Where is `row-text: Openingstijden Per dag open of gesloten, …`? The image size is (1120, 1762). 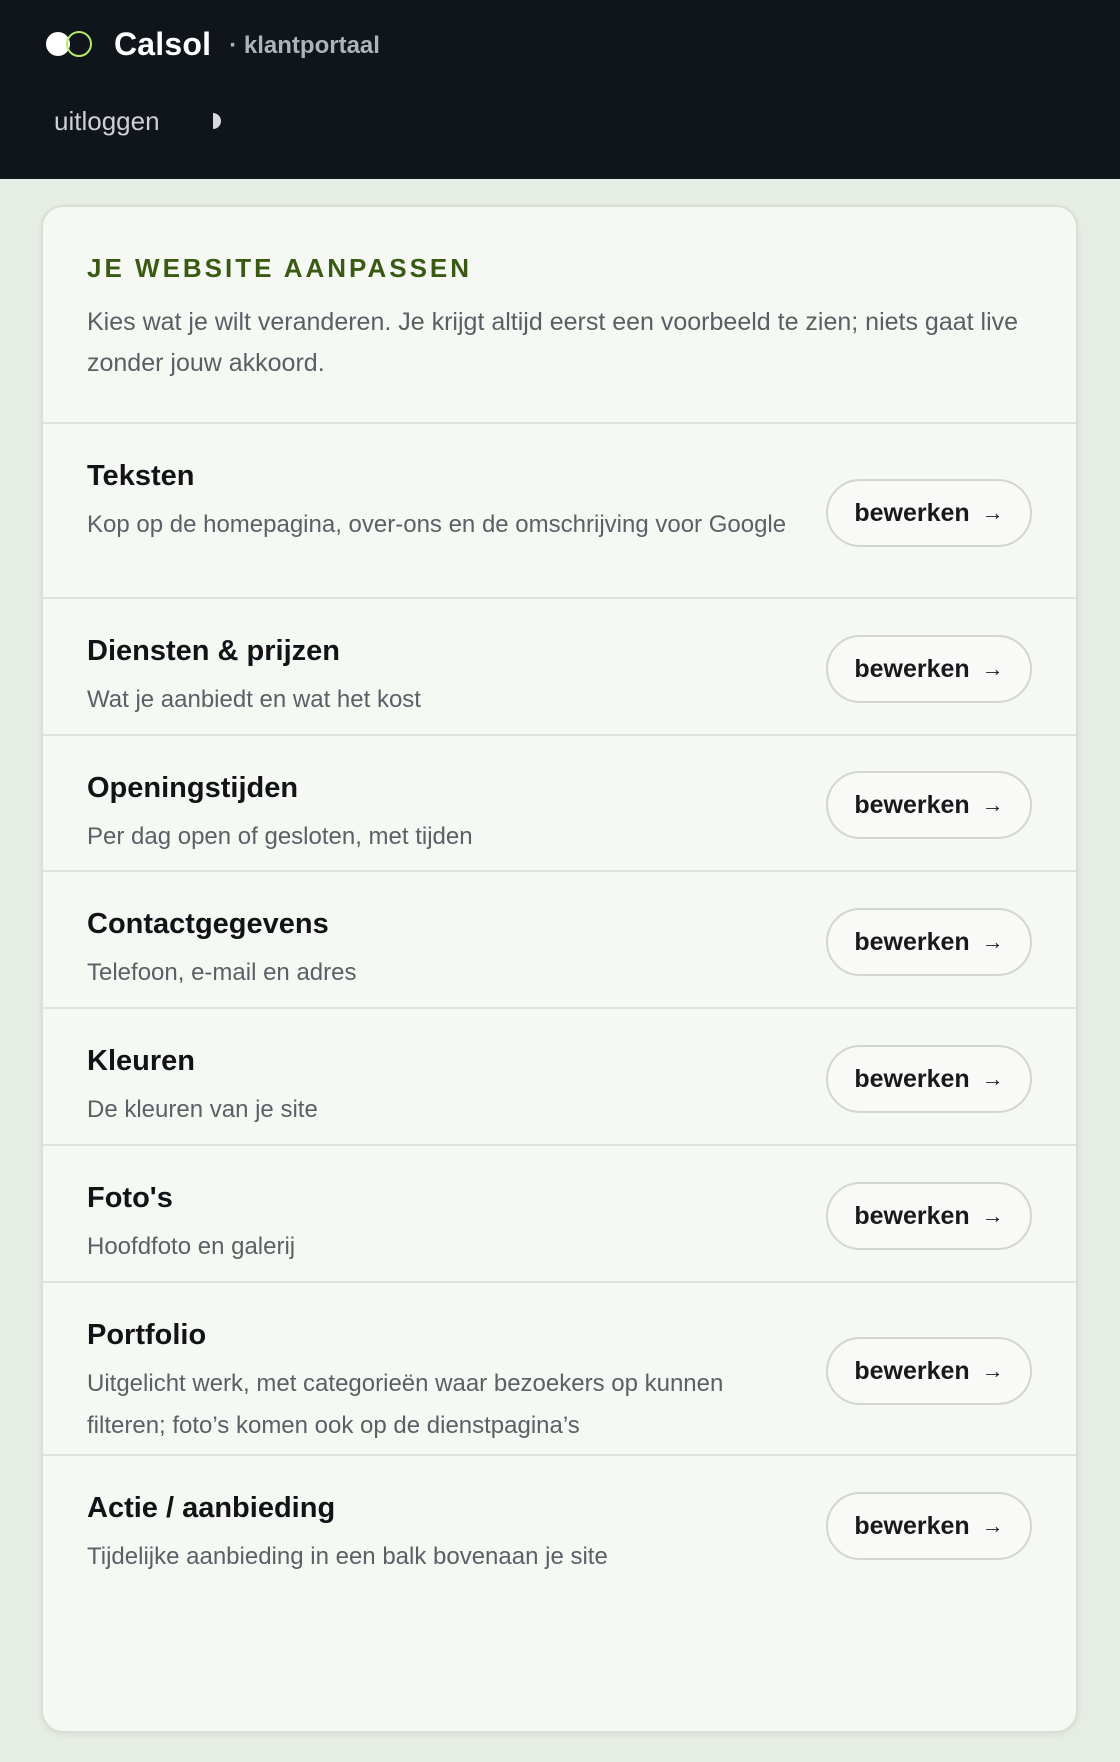
row-text: Openingstijden Per dag open of gesloten, … is located at coordinates (437, 814).